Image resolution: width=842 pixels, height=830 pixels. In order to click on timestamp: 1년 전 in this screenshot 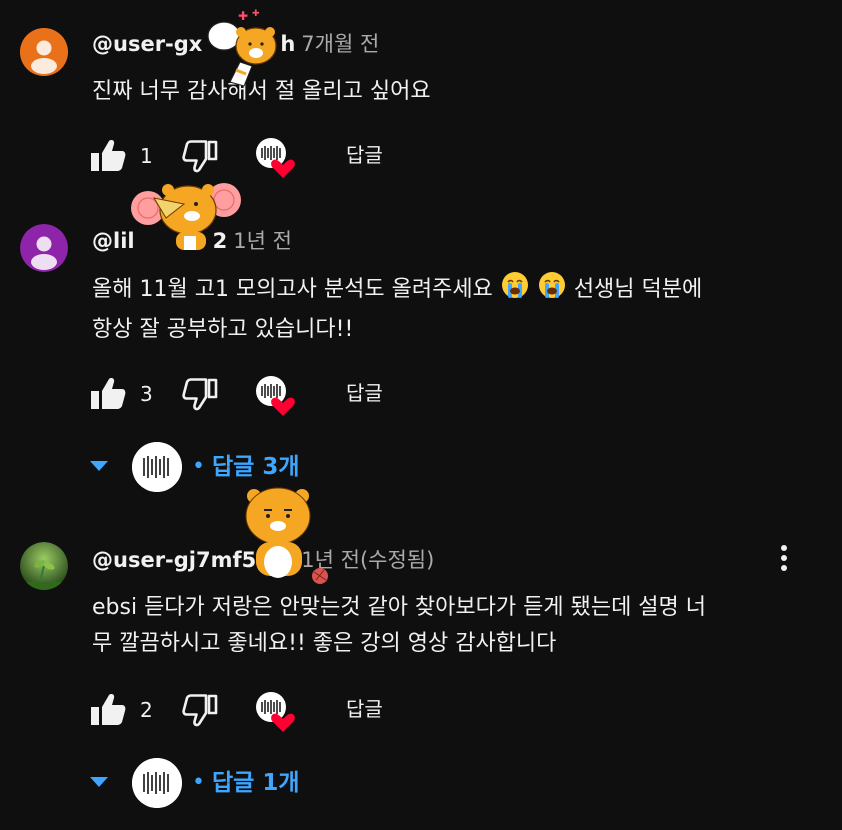, I will do `click(262, 241)`.